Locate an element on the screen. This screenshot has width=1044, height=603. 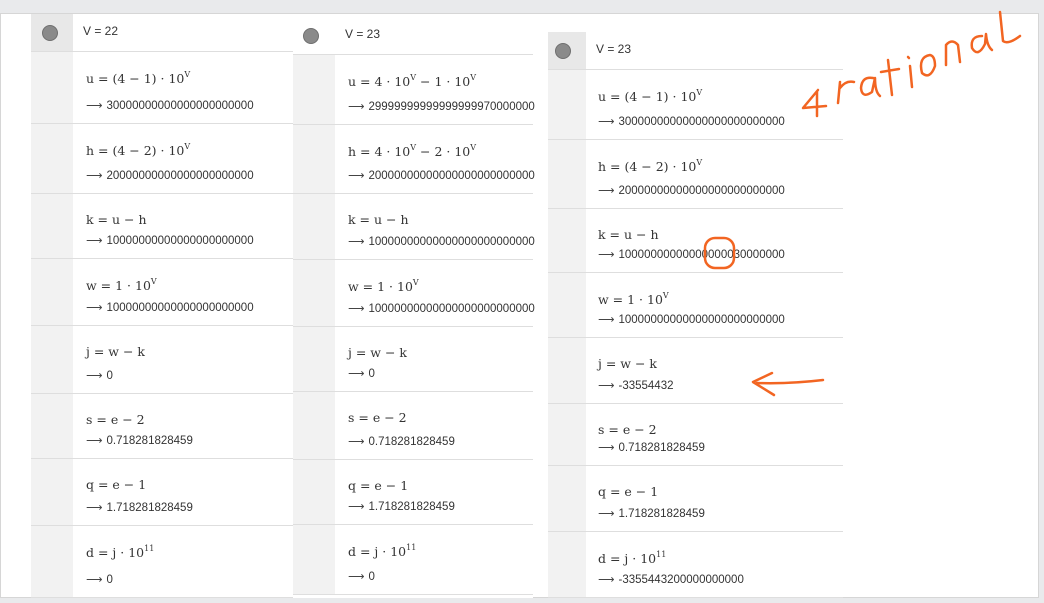
algebra-row: k = u − h ⟶ 10000000000000000000000 is located at coordinates (162, 226).